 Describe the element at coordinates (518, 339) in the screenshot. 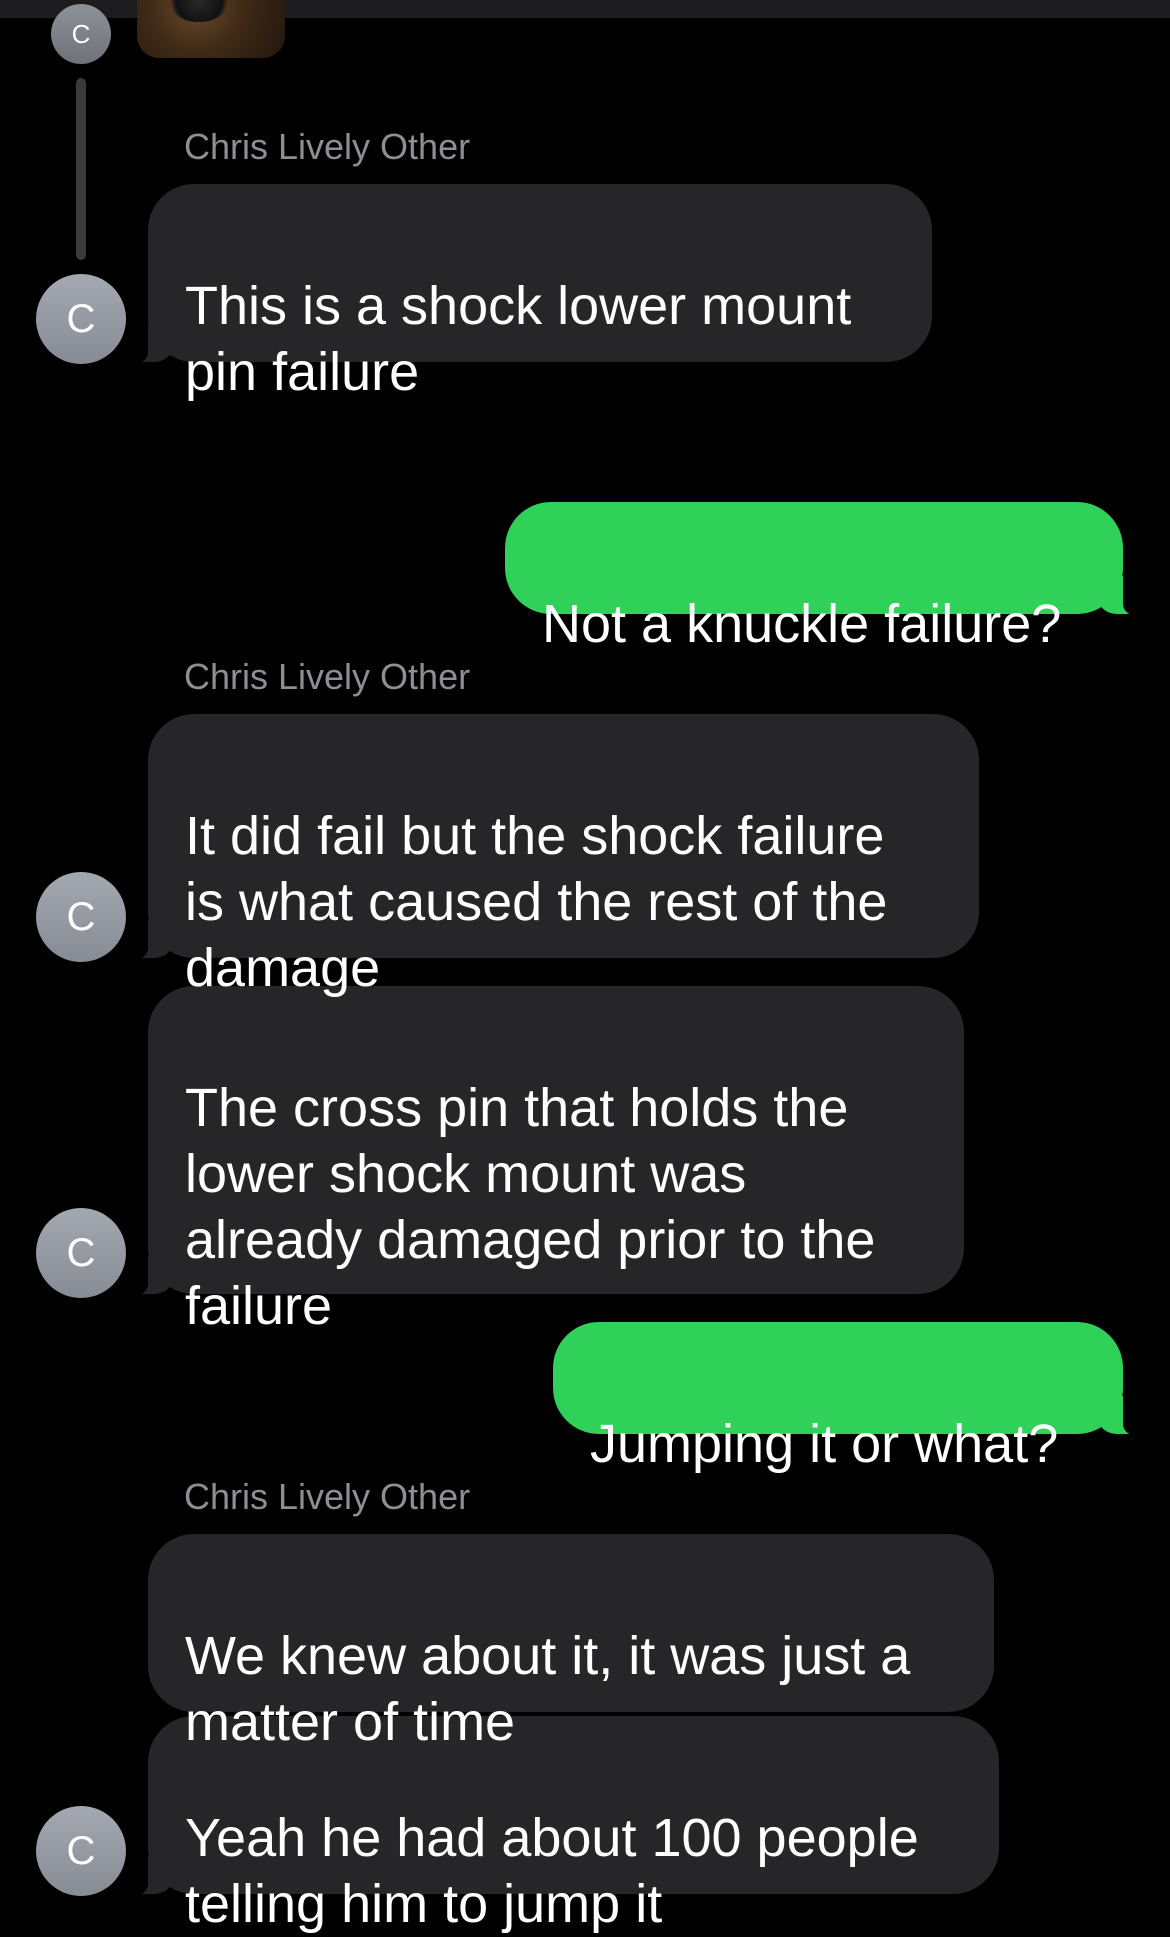

I see `message-text: This is a shock lower mount pin failure` at that location.